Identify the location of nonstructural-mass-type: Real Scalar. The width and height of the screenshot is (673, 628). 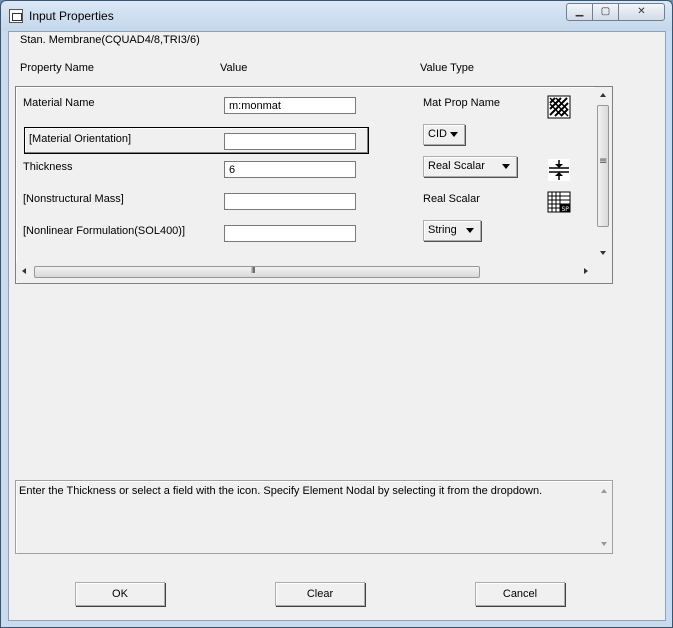
(451, 199).